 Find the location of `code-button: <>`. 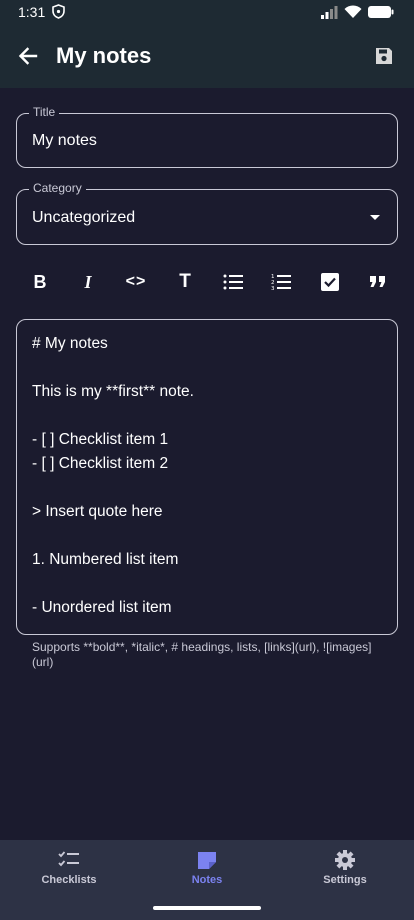

code-button: <> is located at coordinates (136, 282).